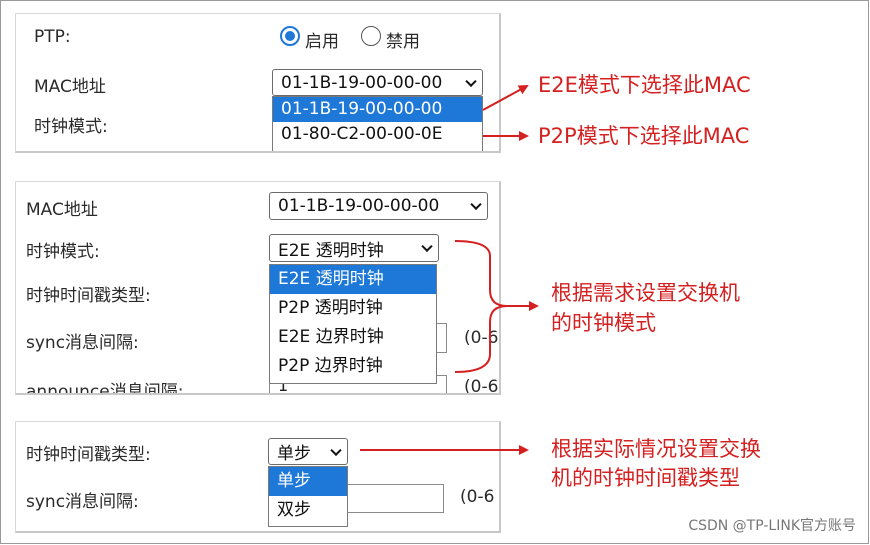  What do you see at coordinates (377, 109) in the screenshot?
I see `mac-option-e2e: 01-1B-19-00-00-00` at bounding box center [377, 109].